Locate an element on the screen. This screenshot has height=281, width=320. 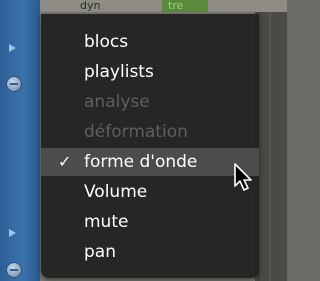
mouse-pointer-icon is located at coordinates (243, 177).